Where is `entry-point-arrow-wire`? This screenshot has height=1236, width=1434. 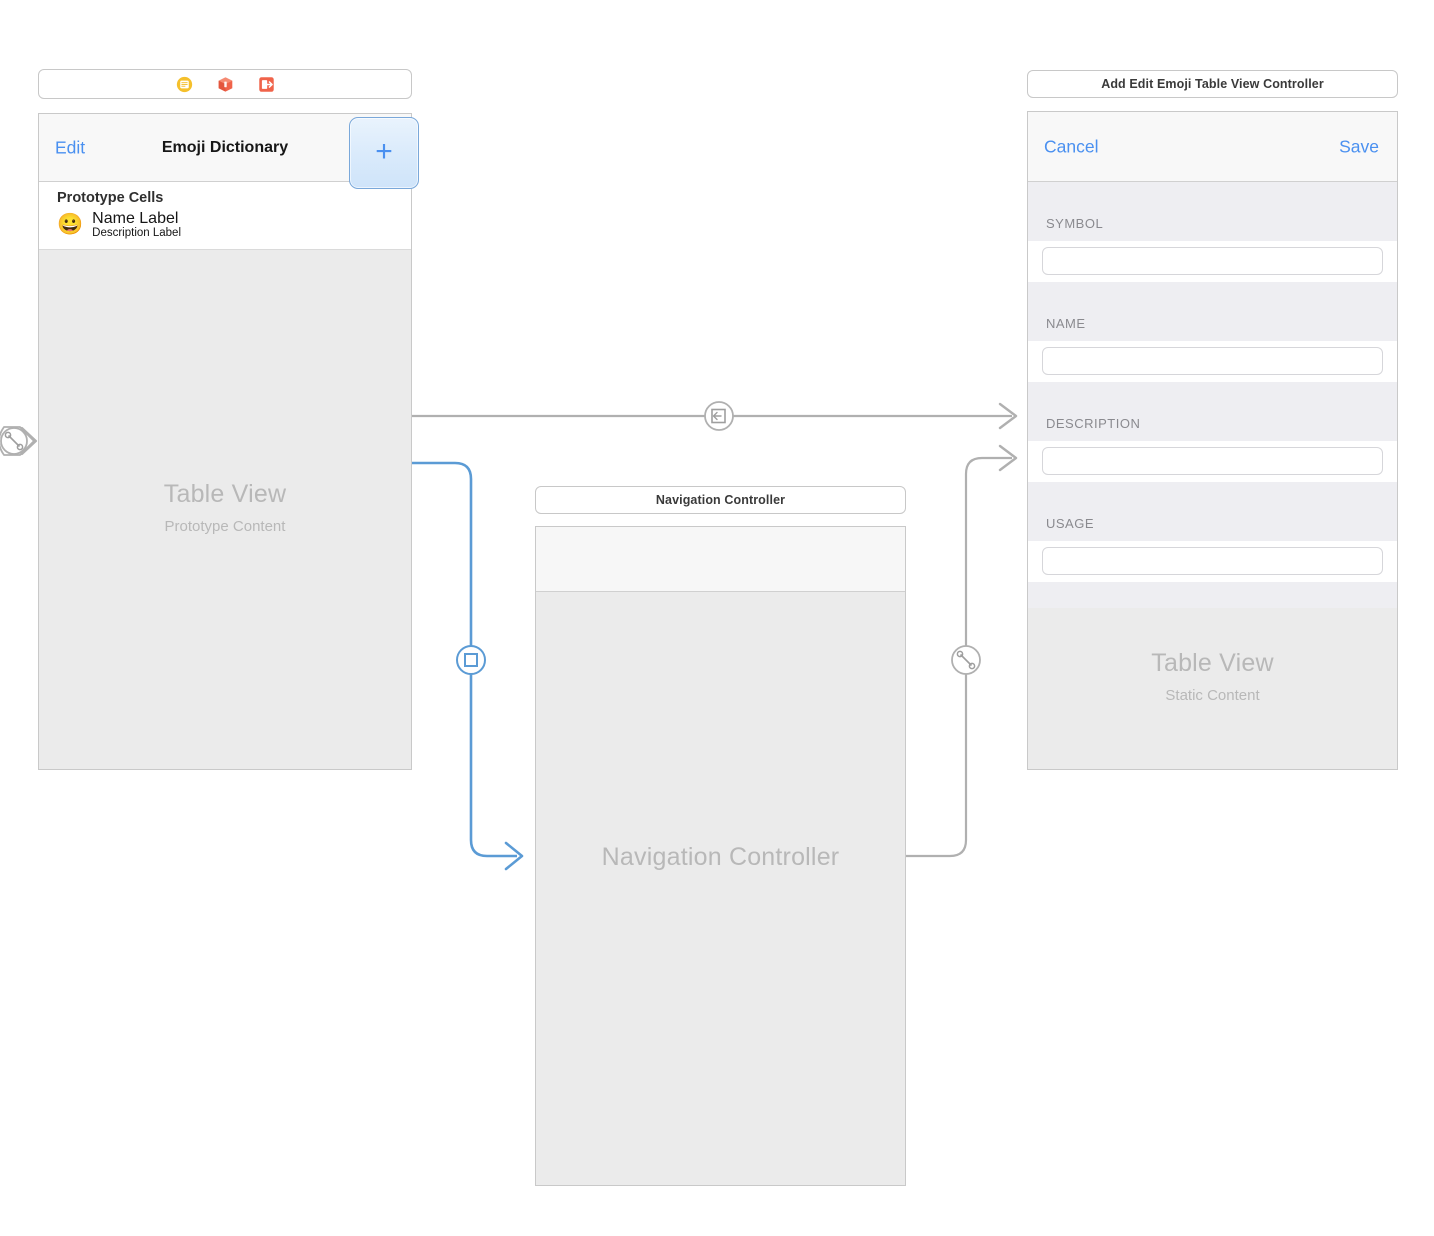 entry-point-arrow-wire is located at coordinates (19, 441).